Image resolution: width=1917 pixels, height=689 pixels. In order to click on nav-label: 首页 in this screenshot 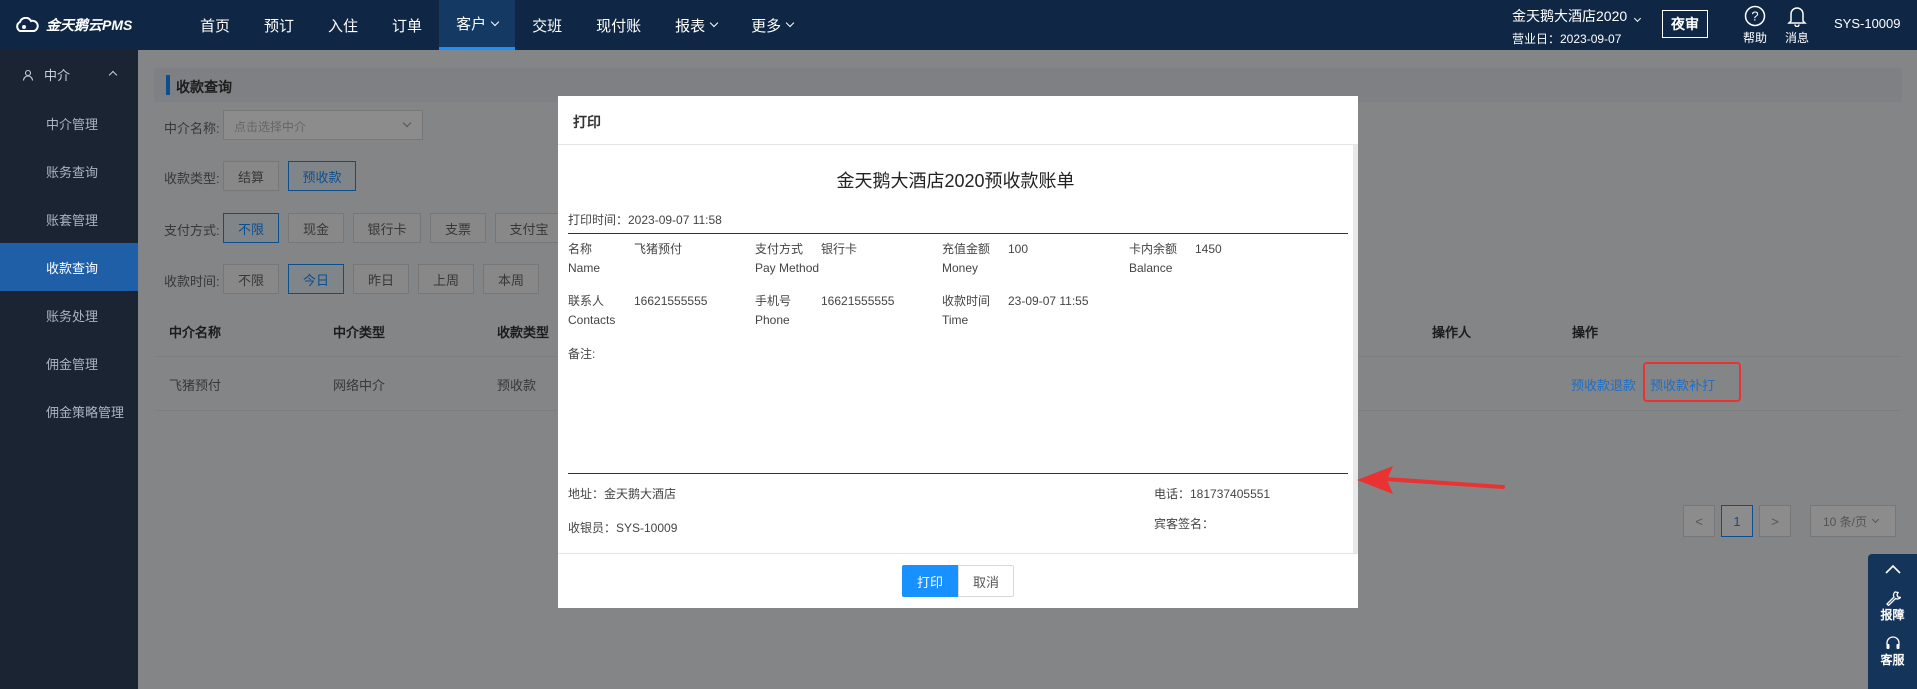, I will do `click(215, 26)`.